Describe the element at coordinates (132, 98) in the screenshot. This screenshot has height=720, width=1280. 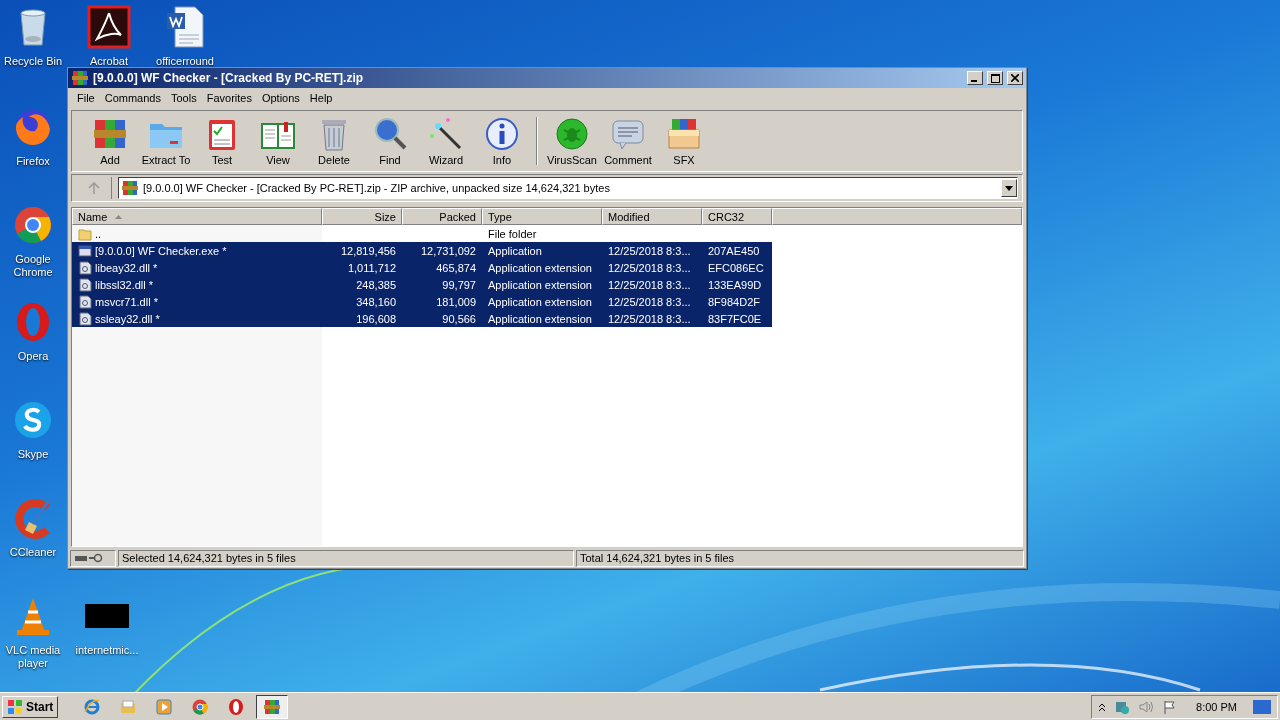
I see `menu-item: Commands` at that location.